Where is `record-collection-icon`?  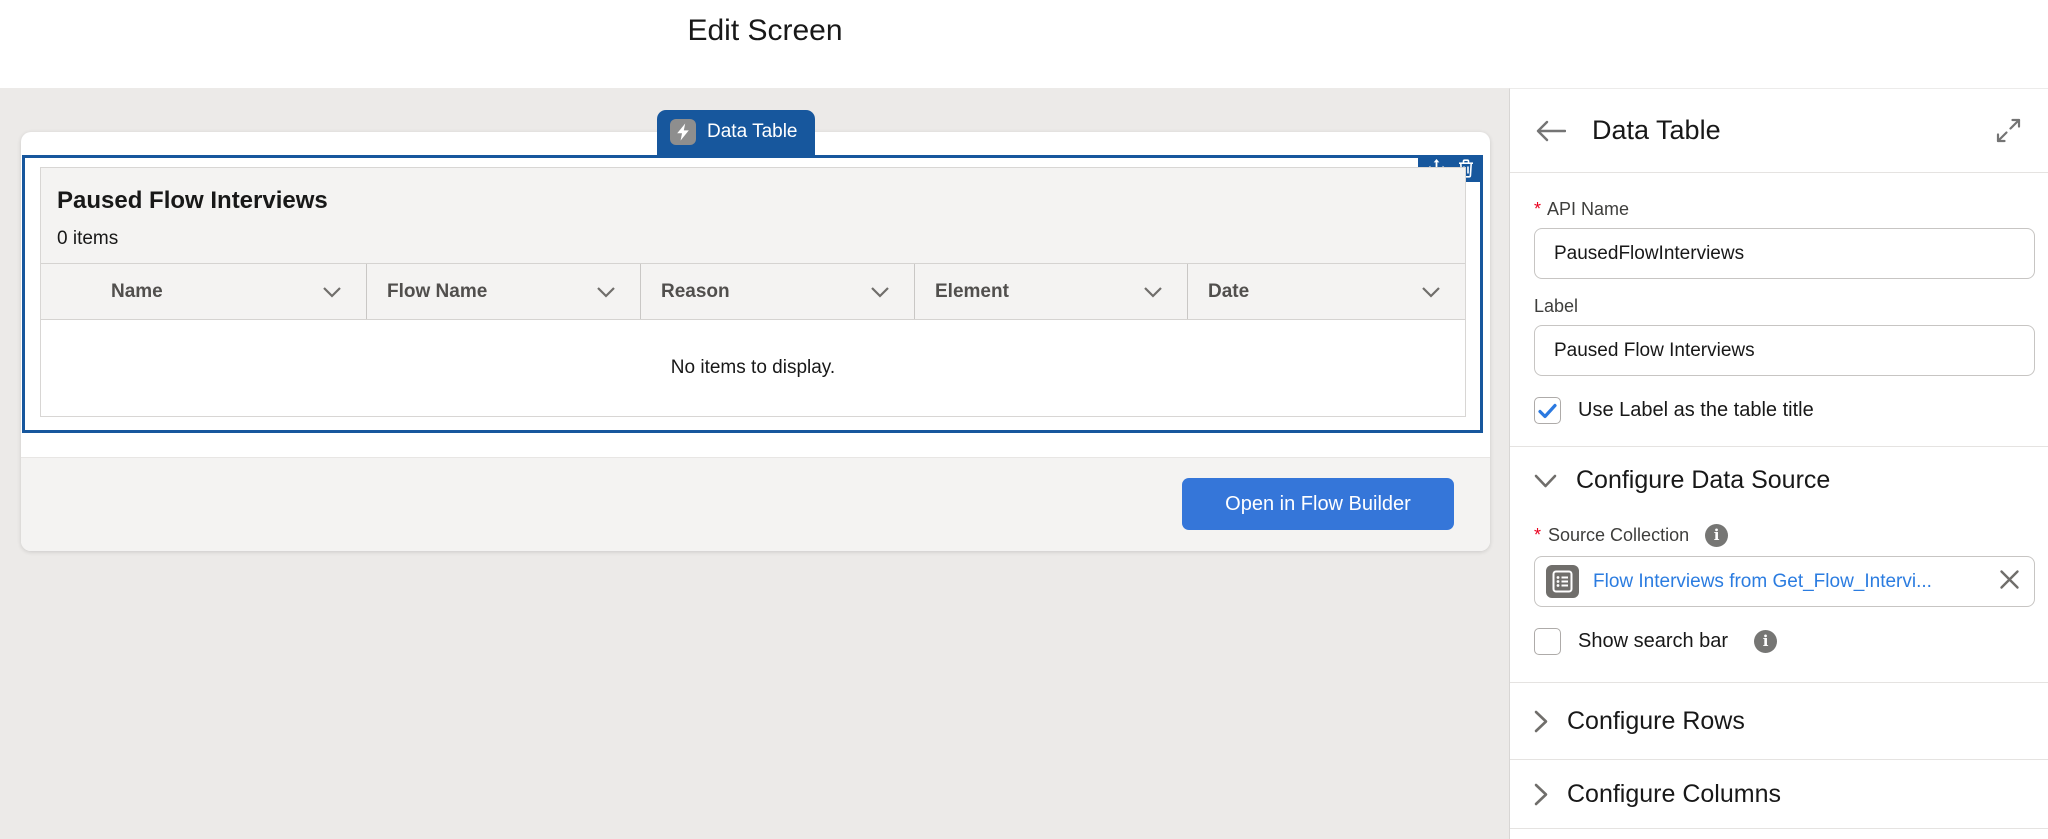
record-collection-icon is located at coordinates (1562, 581).